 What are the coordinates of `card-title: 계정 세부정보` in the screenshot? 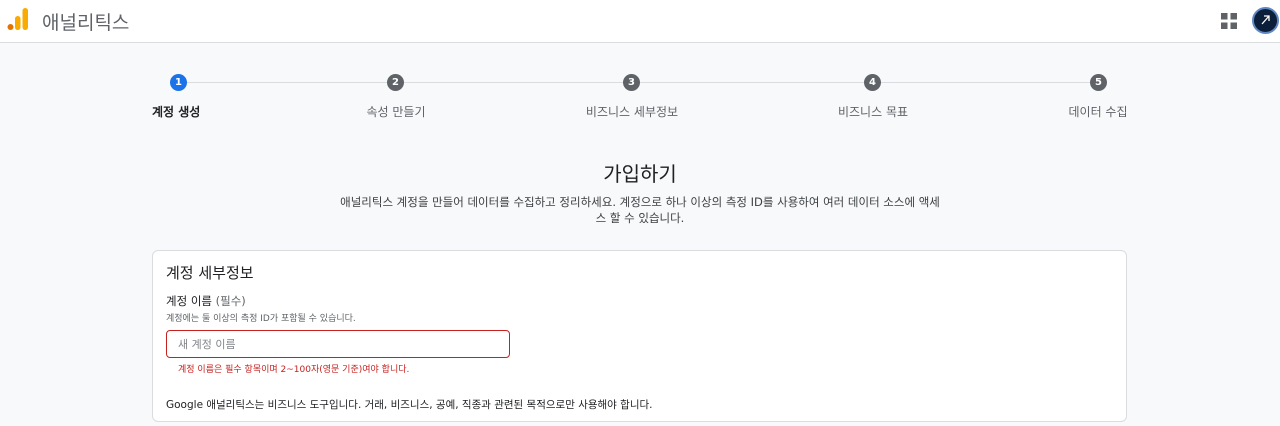 It's located at (210, 273).